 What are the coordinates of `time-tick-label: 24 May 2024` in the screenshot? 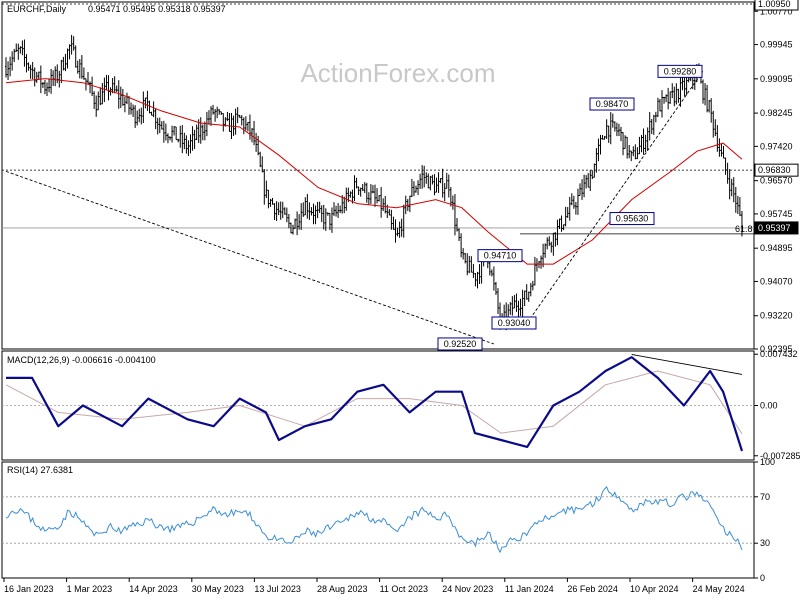 It's located at (719, 589).